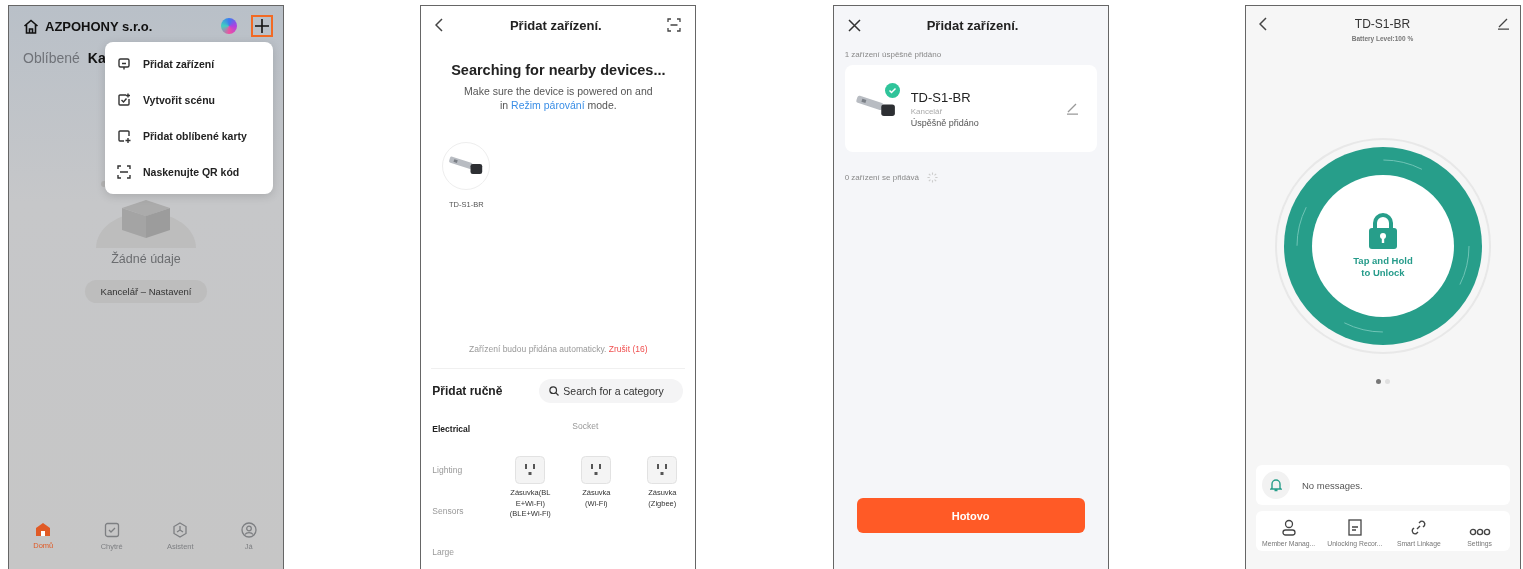  What do you see at coordinates (124, 64) in the screenshot?
I see `device-icon` at bounding box center [124, 64].